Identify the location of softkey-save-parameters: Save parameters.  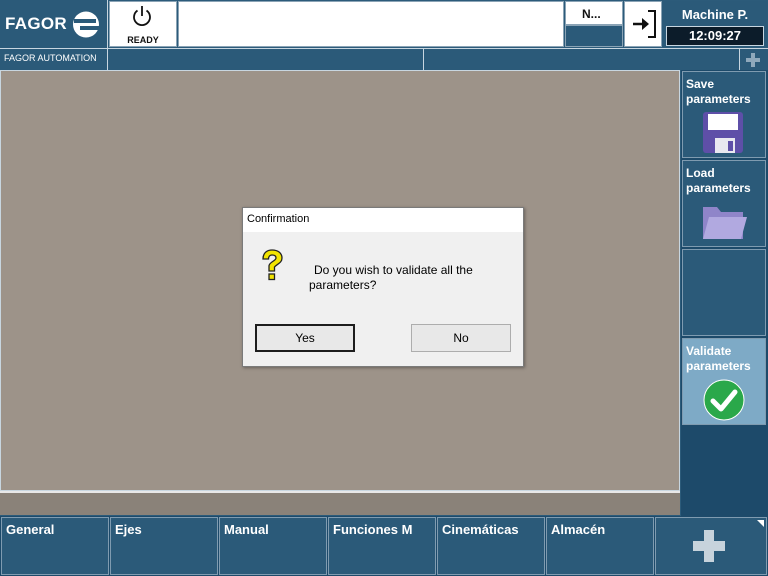
(724, 114).